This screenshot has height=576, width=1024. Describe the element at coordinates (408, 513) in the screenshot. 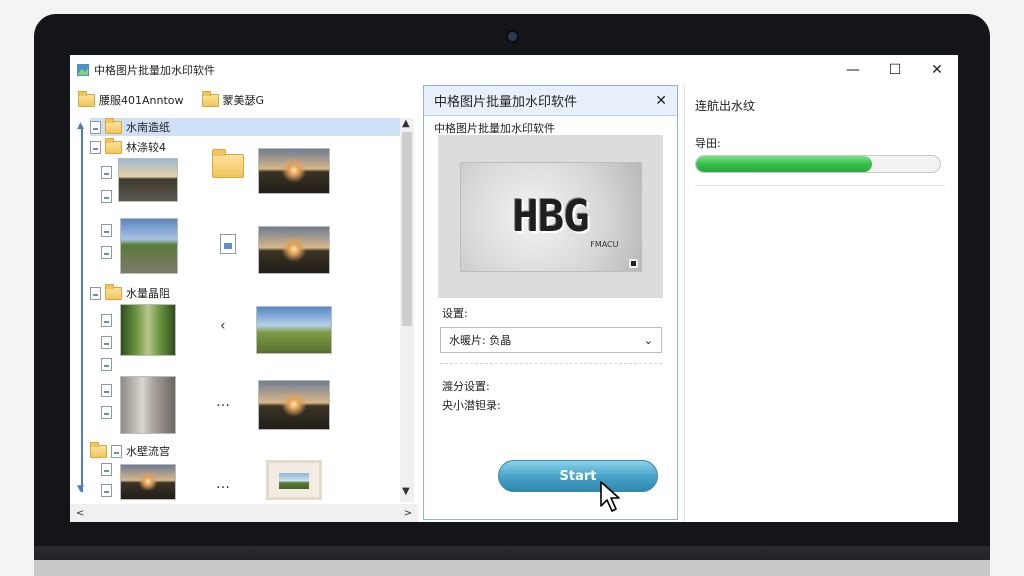

I see `scroll-right-icon: >` at that location.